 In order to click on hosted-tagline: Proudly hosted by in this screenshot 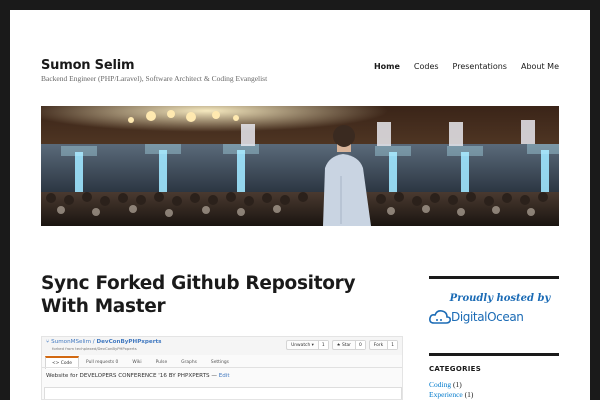, I will do `click(500, 298)`.